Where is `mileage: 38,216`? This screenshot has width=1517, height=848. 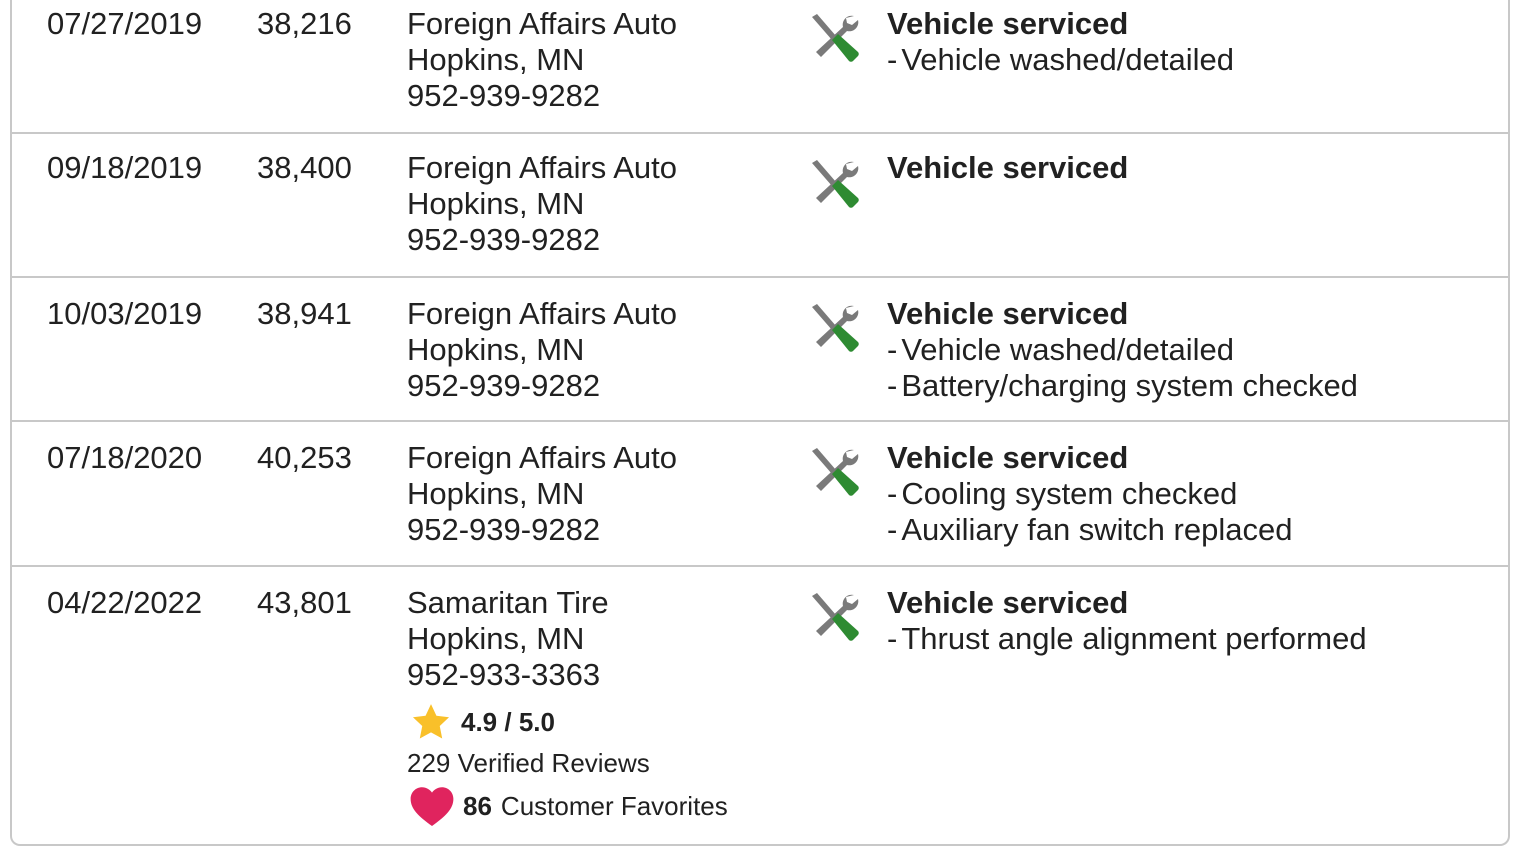
mileage: 38,216 is located at coordinates (304, 23).